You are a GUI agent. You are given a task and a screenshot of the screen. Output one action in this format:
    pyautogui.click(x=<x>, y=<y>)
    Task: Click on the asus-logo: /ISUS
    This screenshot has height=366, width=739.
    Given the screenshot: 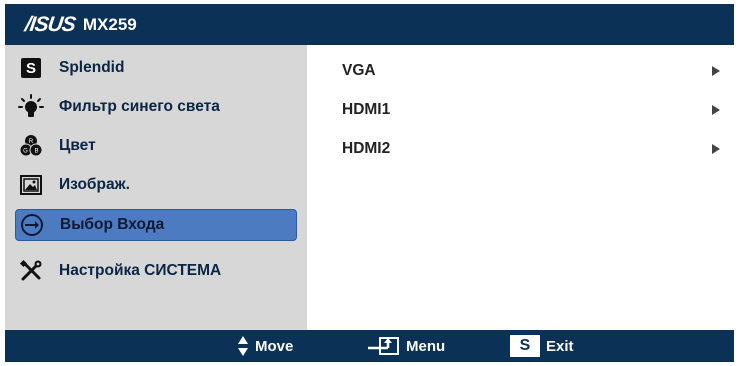 What is the action you would take?
    pyautogui.click(x=50, y=24)
    